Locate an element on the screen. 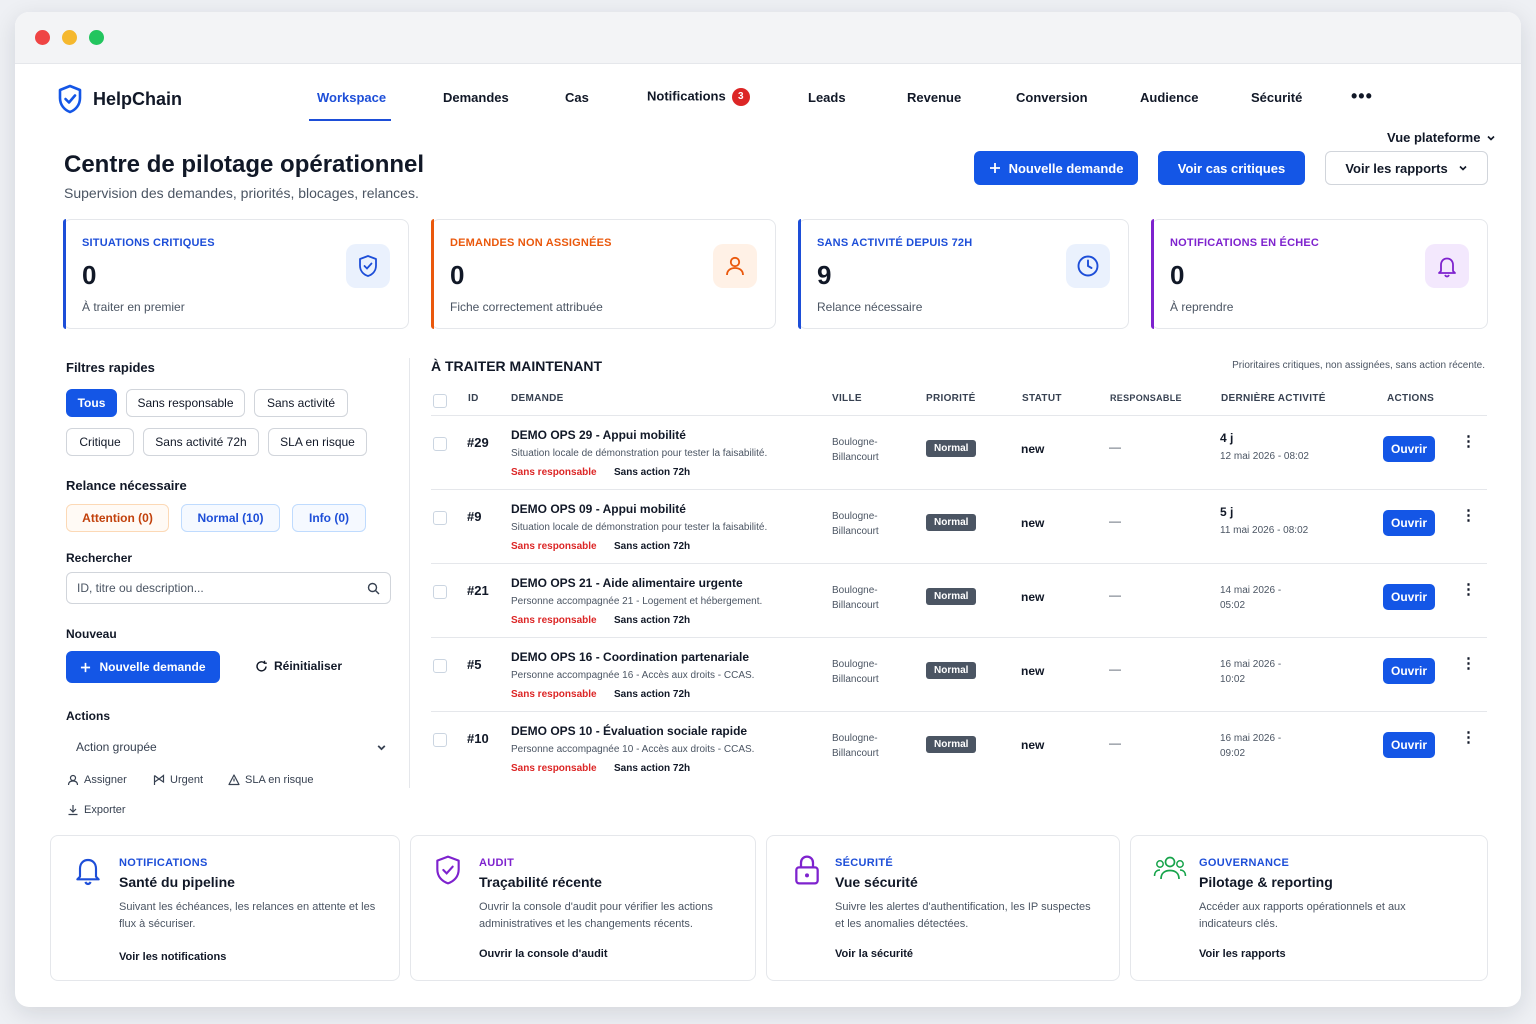  maximize-window-button is located at coordinates (96, 37).